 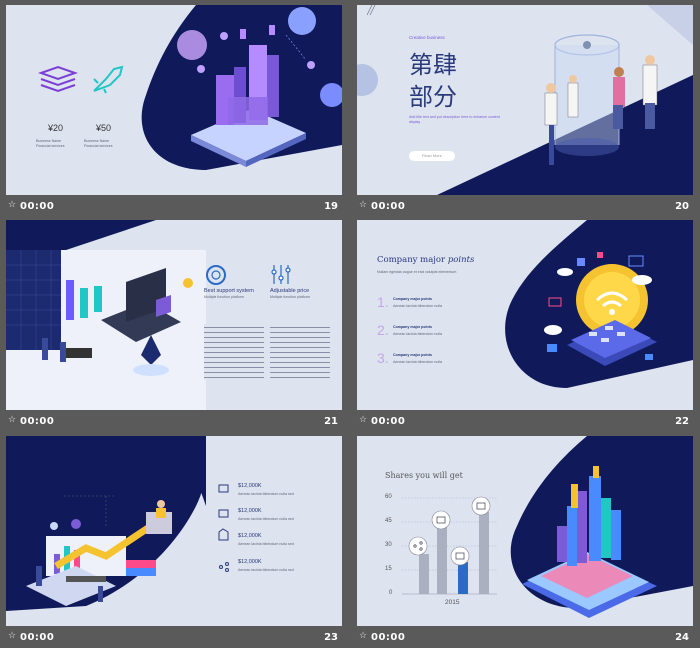 What do you see at coordinates (104, 128) in the screenshot?
I see `price-2: ¥50` at bounding box center [104, 128].